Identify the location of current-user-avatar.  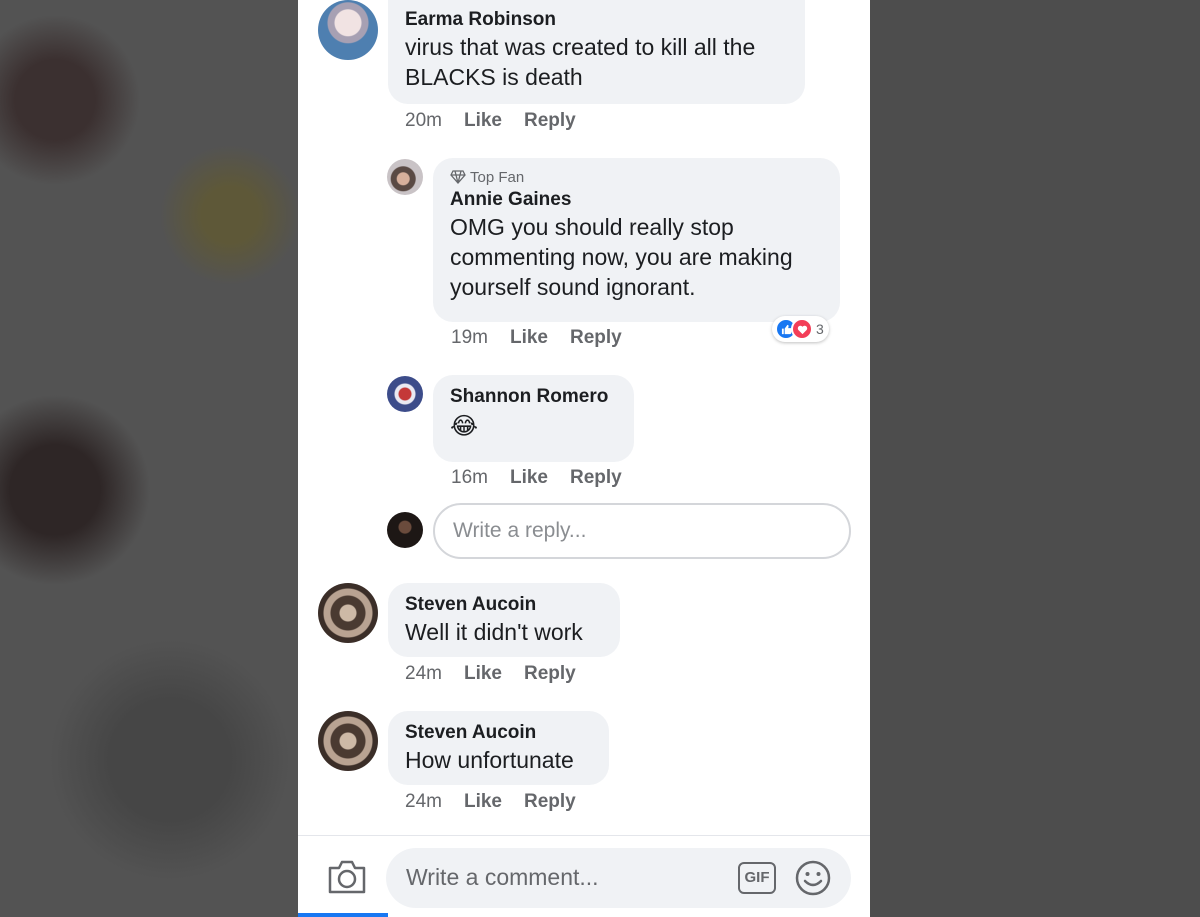
(405, 530).